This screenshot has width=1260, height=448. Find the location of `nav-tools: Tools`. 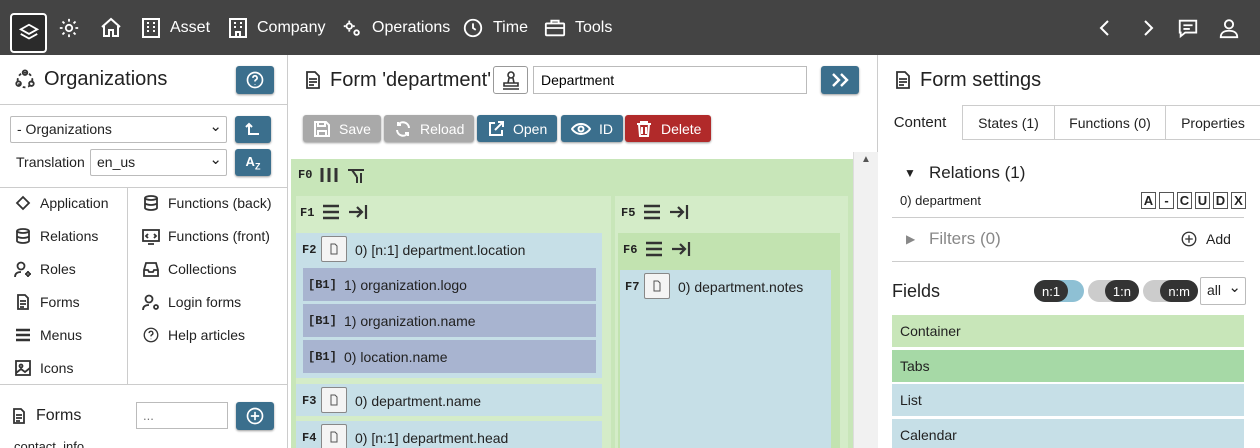

nav-tools: Tools is located at coordinates (578, 27).